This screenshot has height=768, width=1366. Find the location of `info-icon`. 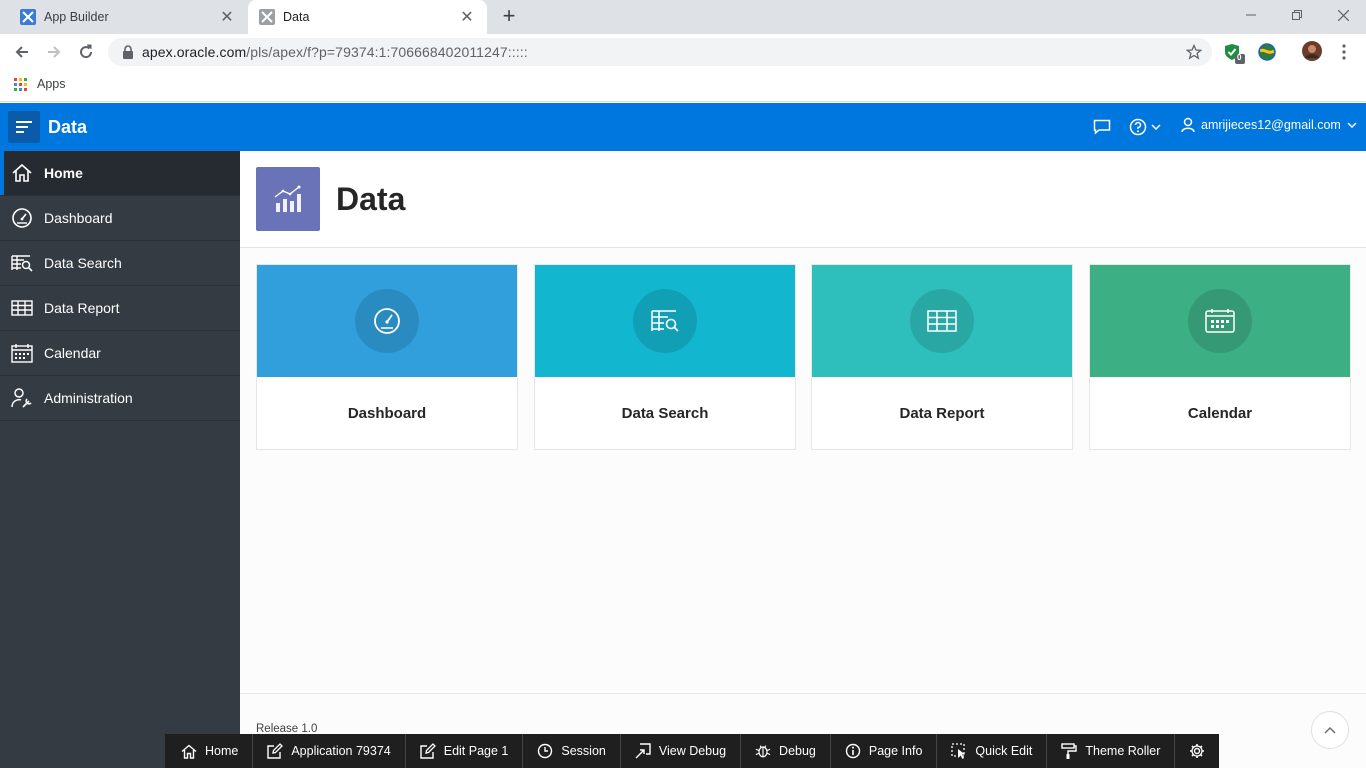

info-icon is located at coordinates (853, 751).